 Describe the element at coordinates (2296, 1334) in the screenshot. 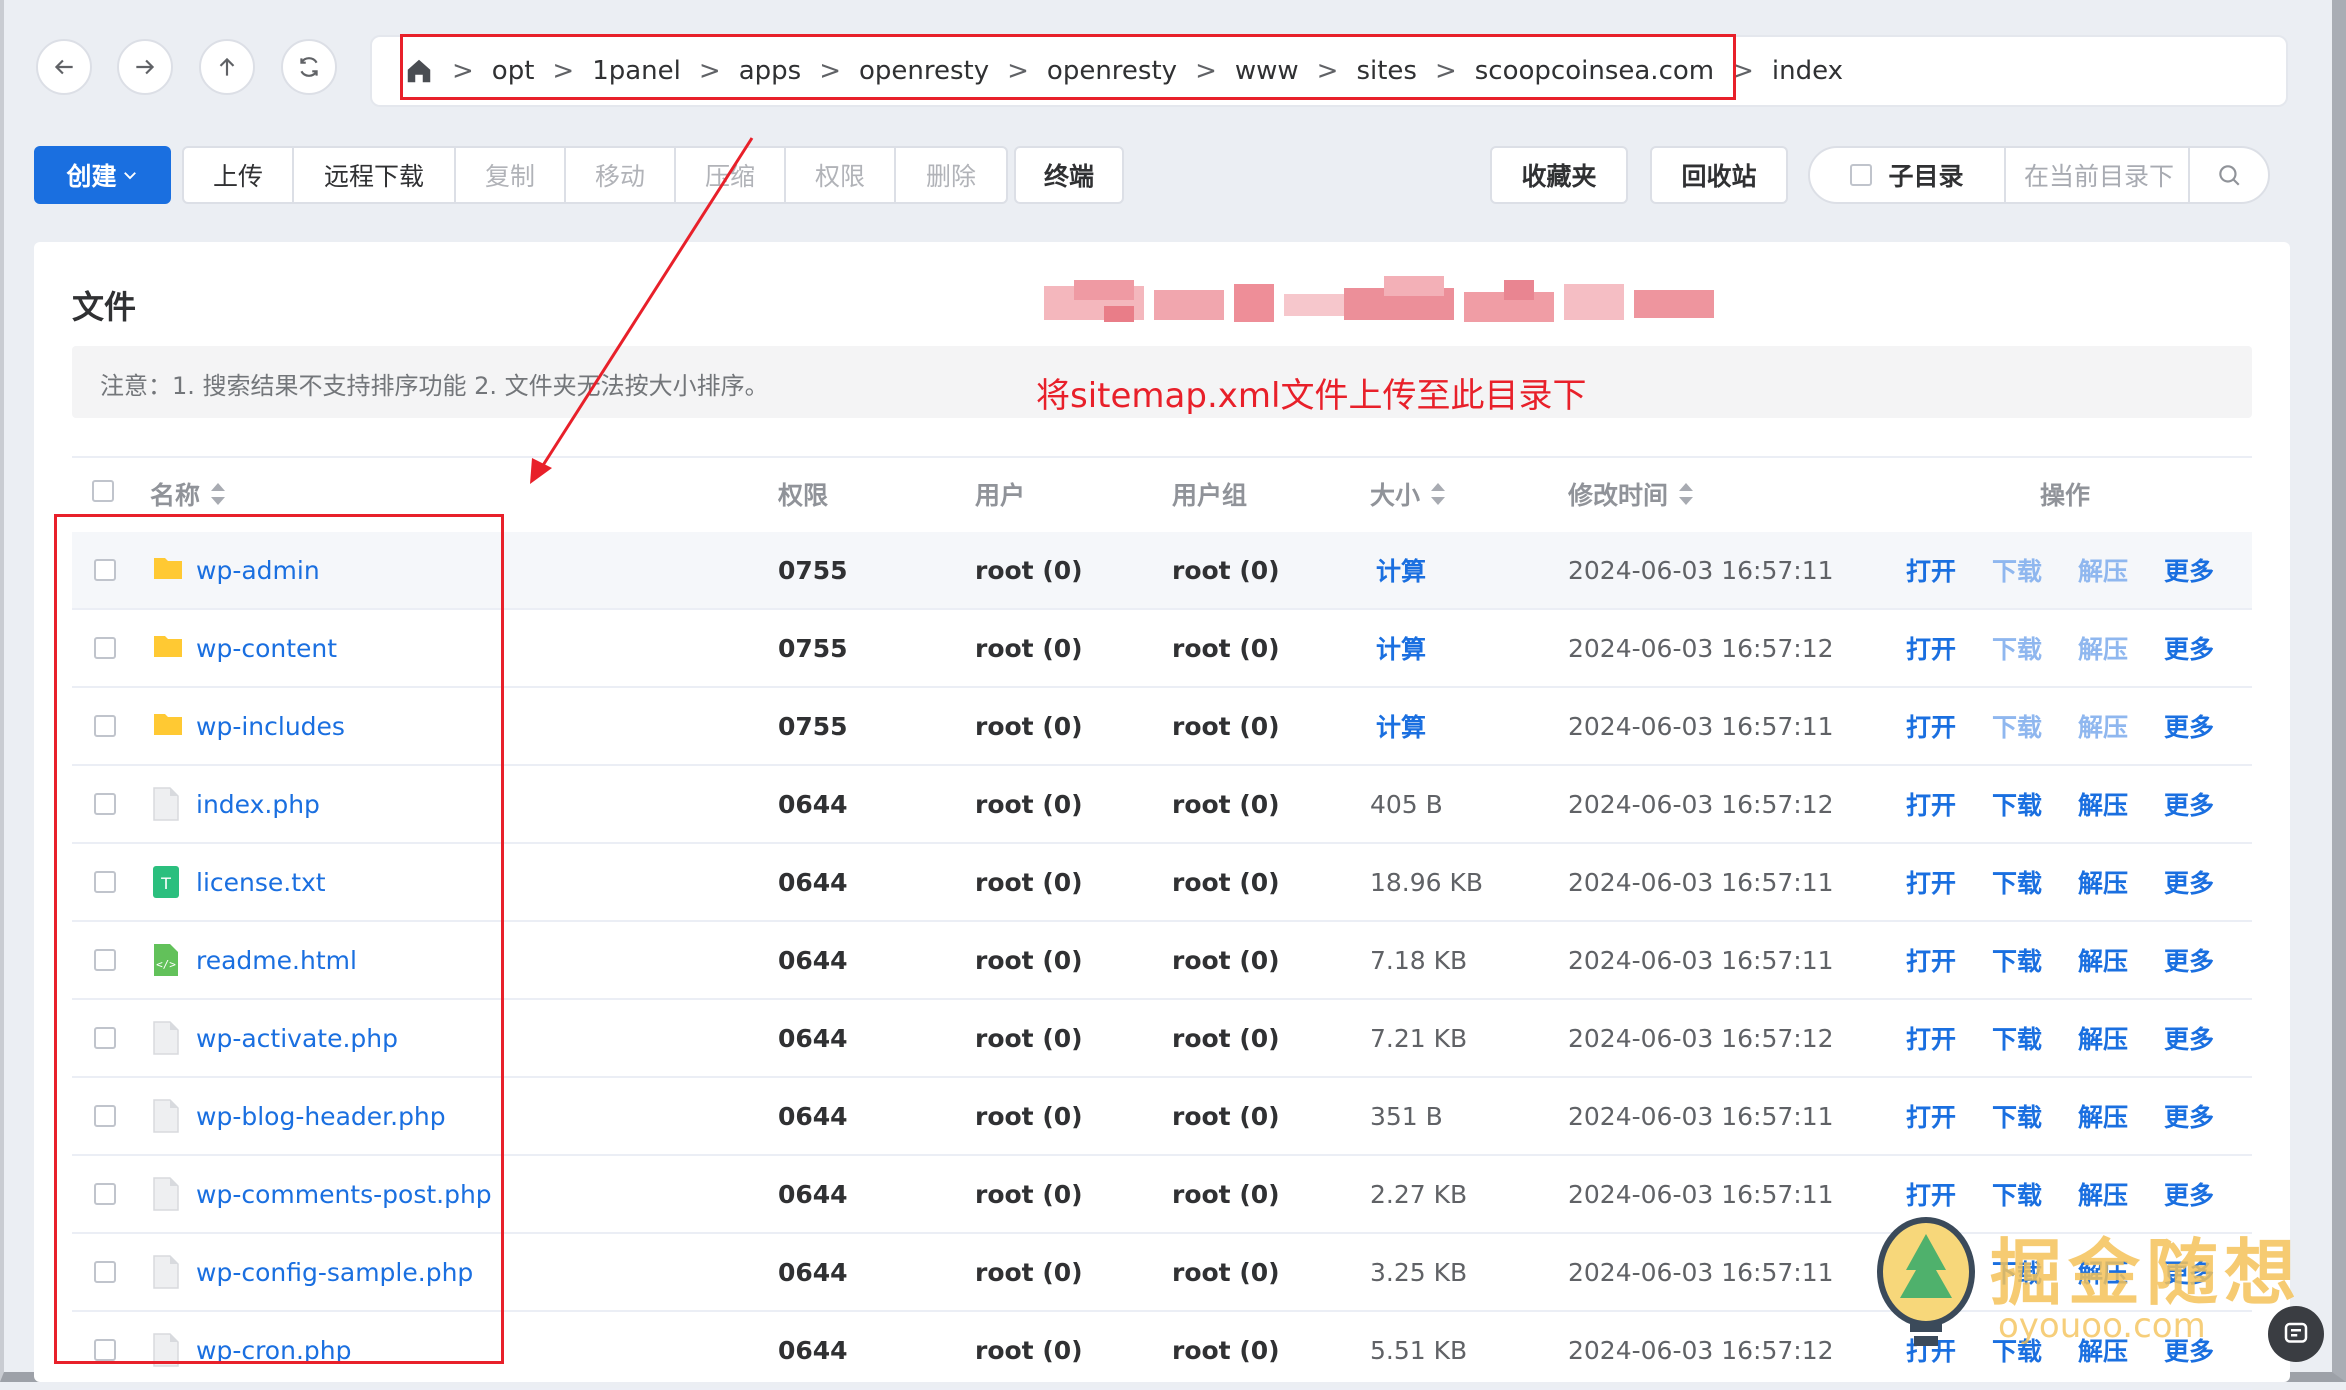

I see `help-button` at that location.